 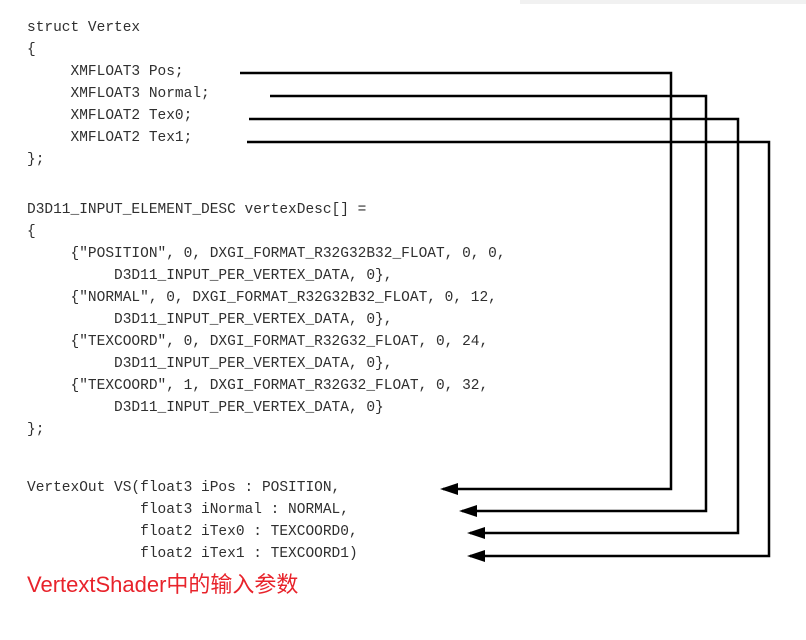 What do you see at coordinates (105, 72) in the screenshot?
I see `struct-member-pos: XMFLOAT3 Pos;` at bounding box center [105, 72].